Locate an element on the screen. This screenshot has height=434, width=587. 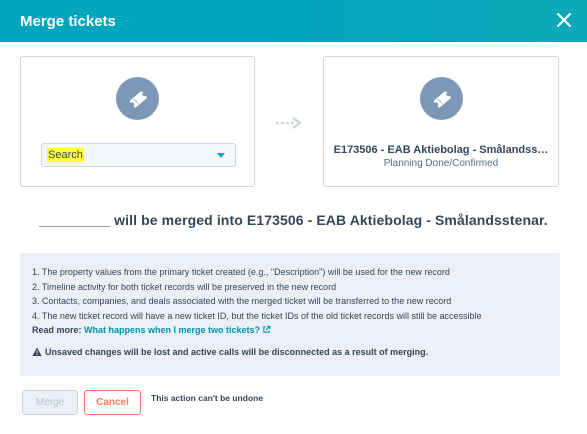
chevron-down-icon is located at coordinates (221, 155).